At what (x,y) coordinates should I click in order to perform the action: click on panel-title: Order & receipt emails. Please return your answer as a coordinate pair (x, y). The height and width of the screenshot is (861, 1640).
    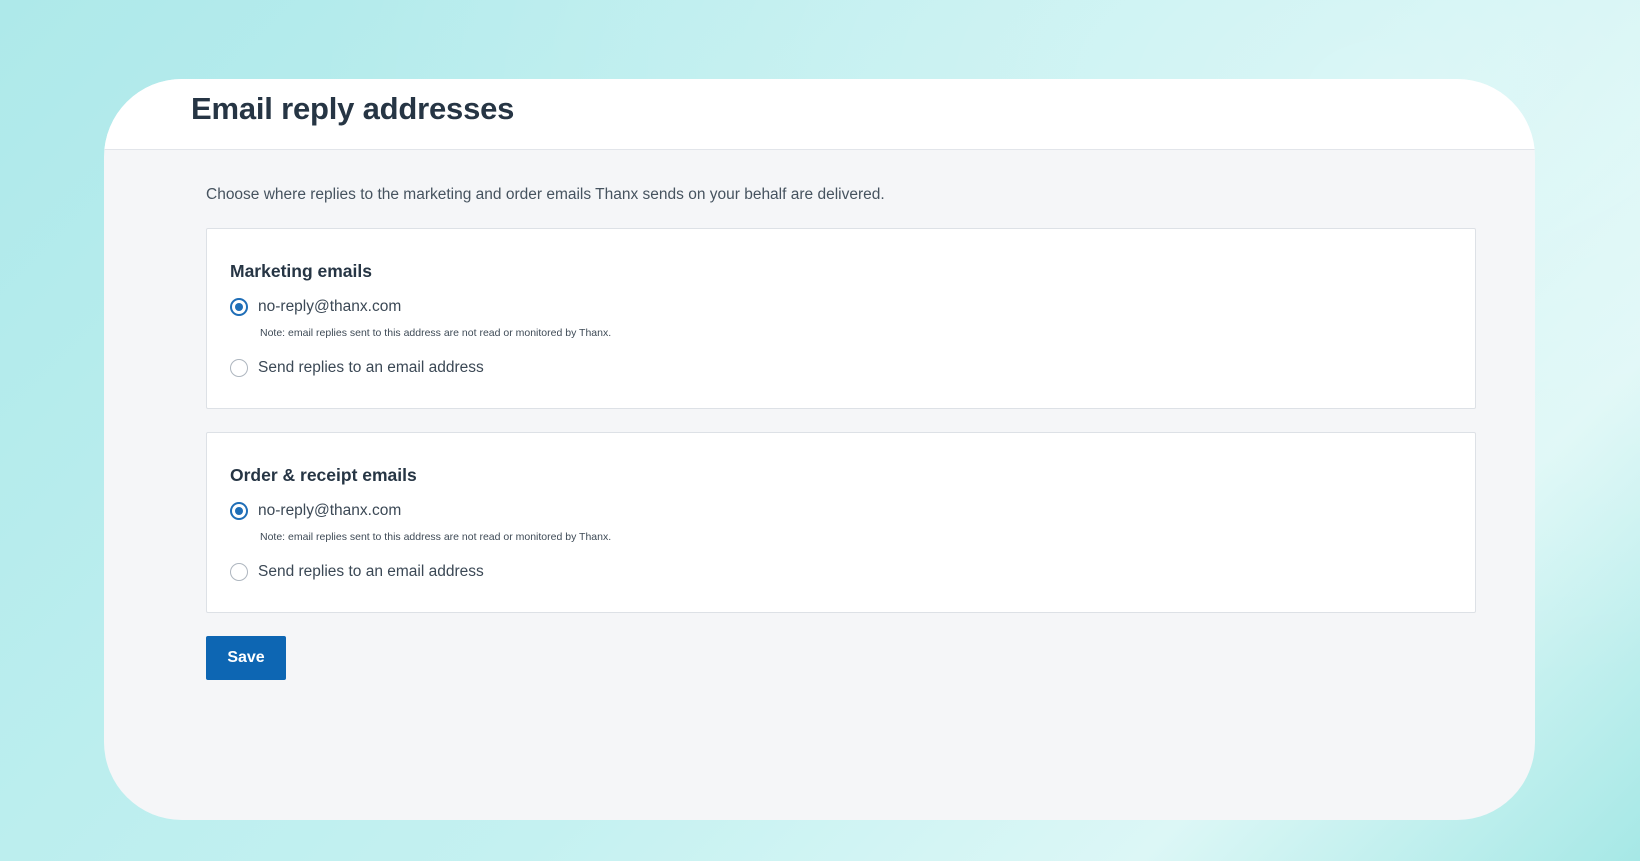
    Looking at the image, I should click on (323, 475).